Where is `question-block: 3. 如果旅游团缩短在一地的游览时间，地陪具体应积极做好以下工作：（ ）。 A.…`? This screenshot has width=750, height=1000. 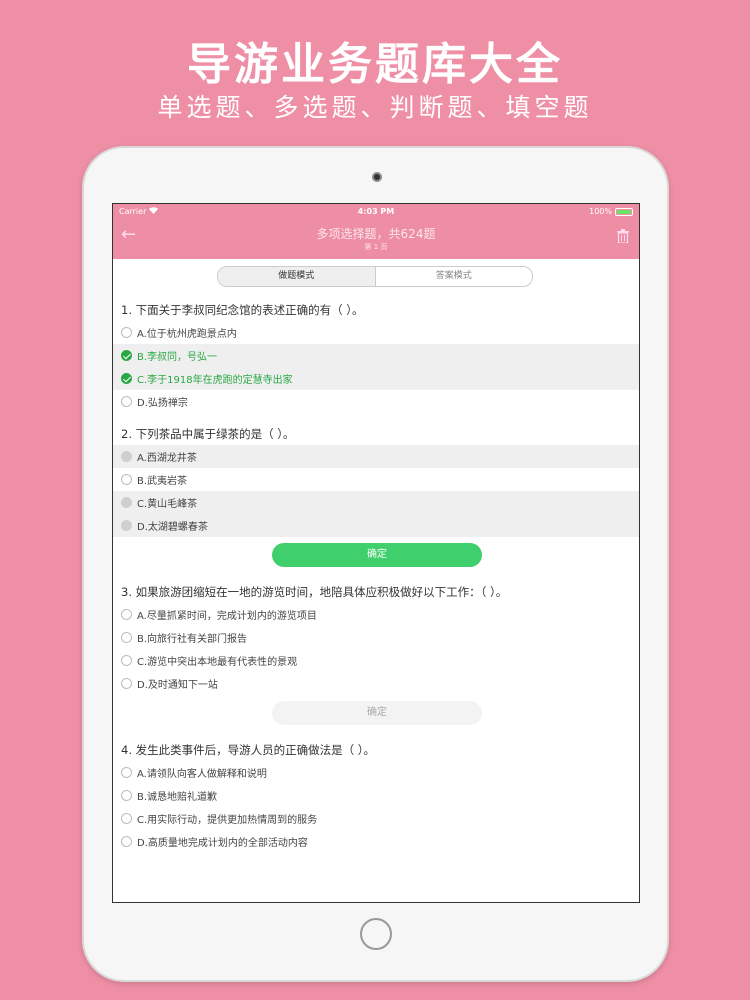
question-block: 3. 如果旅游团缩短在一地的游览时间，地陪具体应积极做好以下工作：（ ）。 A.… is located at coordinates (376, 653).